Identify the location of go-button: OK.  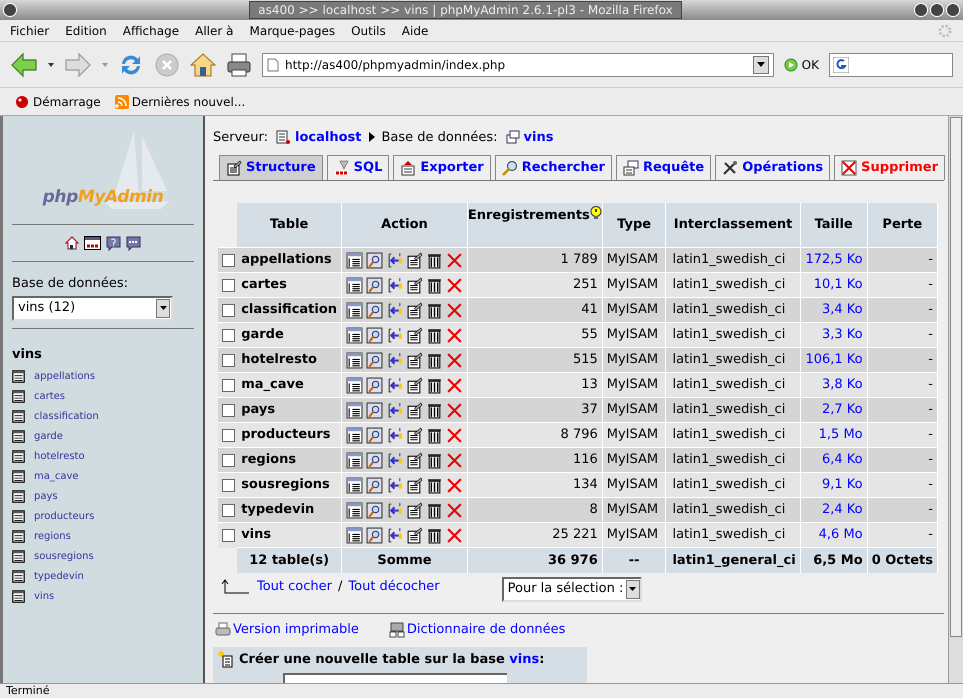
(801, 65).